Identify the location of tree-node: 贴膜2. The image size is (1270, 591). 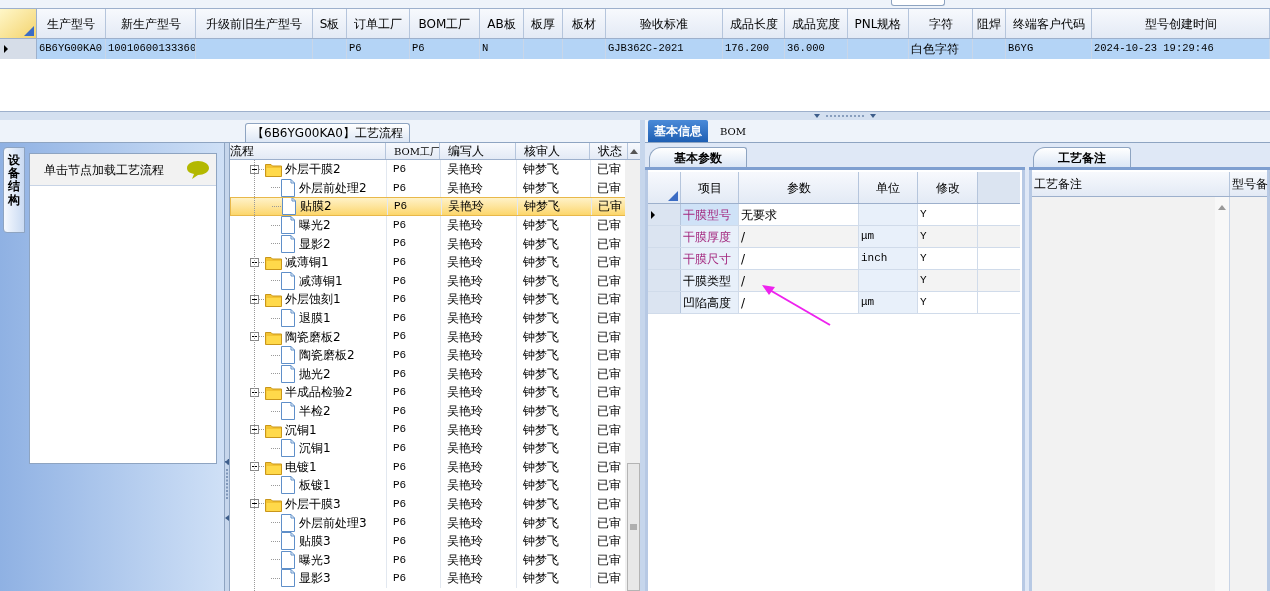
(316, 206).